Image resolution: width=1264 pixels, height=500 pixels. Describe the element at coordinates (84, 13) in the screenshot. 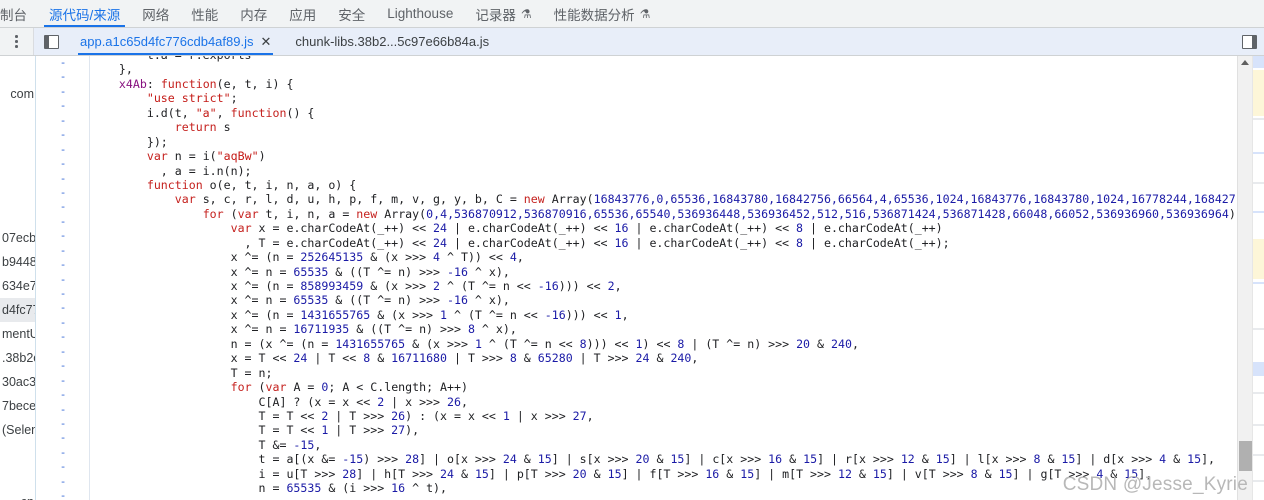

I see `devtools-tab-1: 源代码/来源` at that location.